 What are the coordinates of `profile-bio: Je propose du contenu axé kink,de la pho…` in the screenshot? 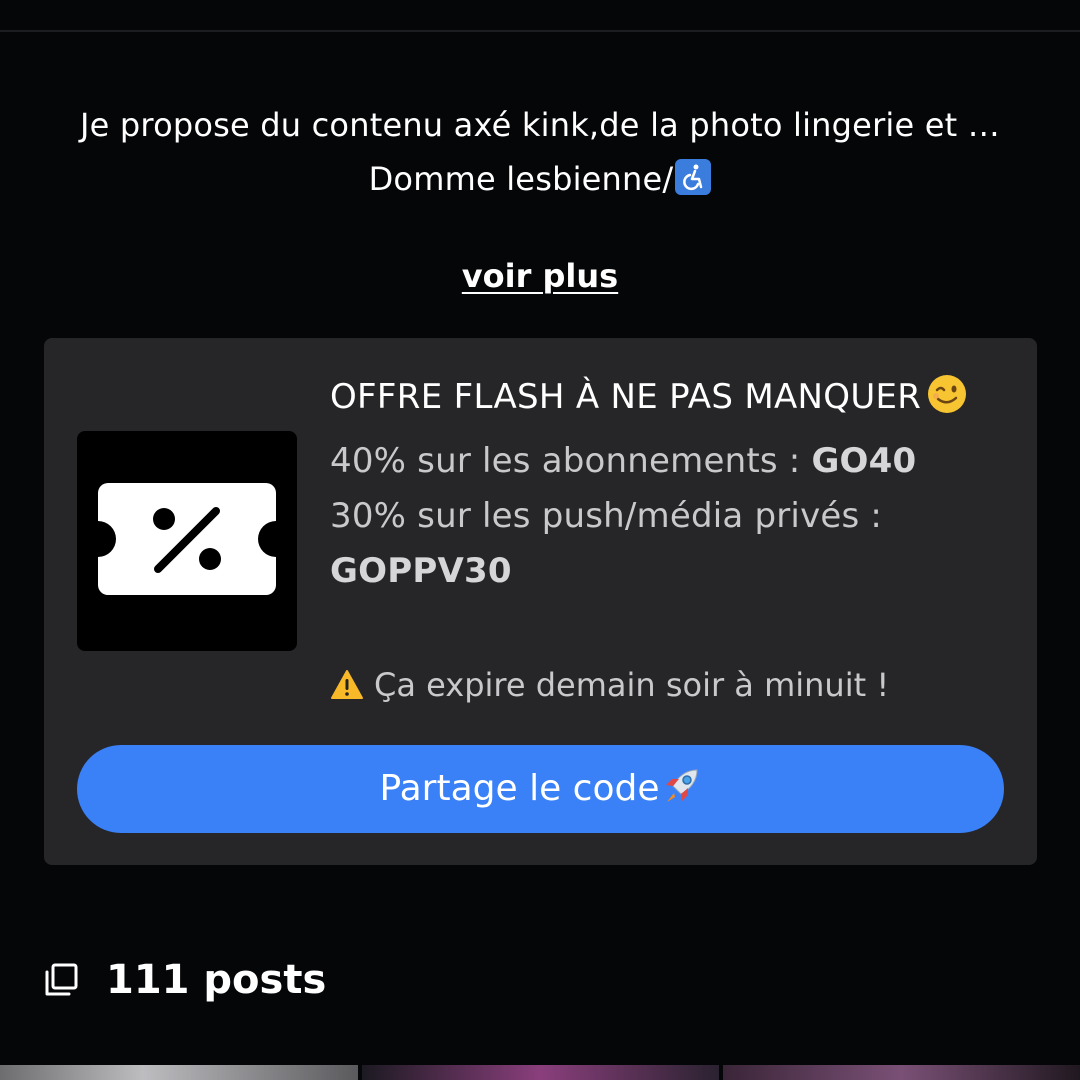 It's located at (540, 152).